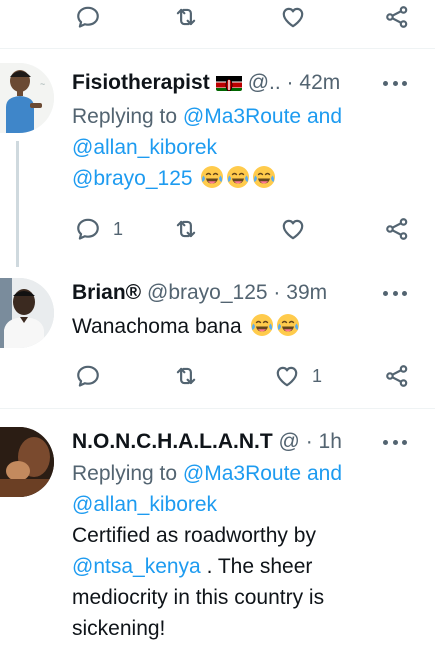 This screenshot has height=646, width=435. Describe the element at coordinates (119, 628) in the screenshot. I see `tweet-text: sickening!` at that location.